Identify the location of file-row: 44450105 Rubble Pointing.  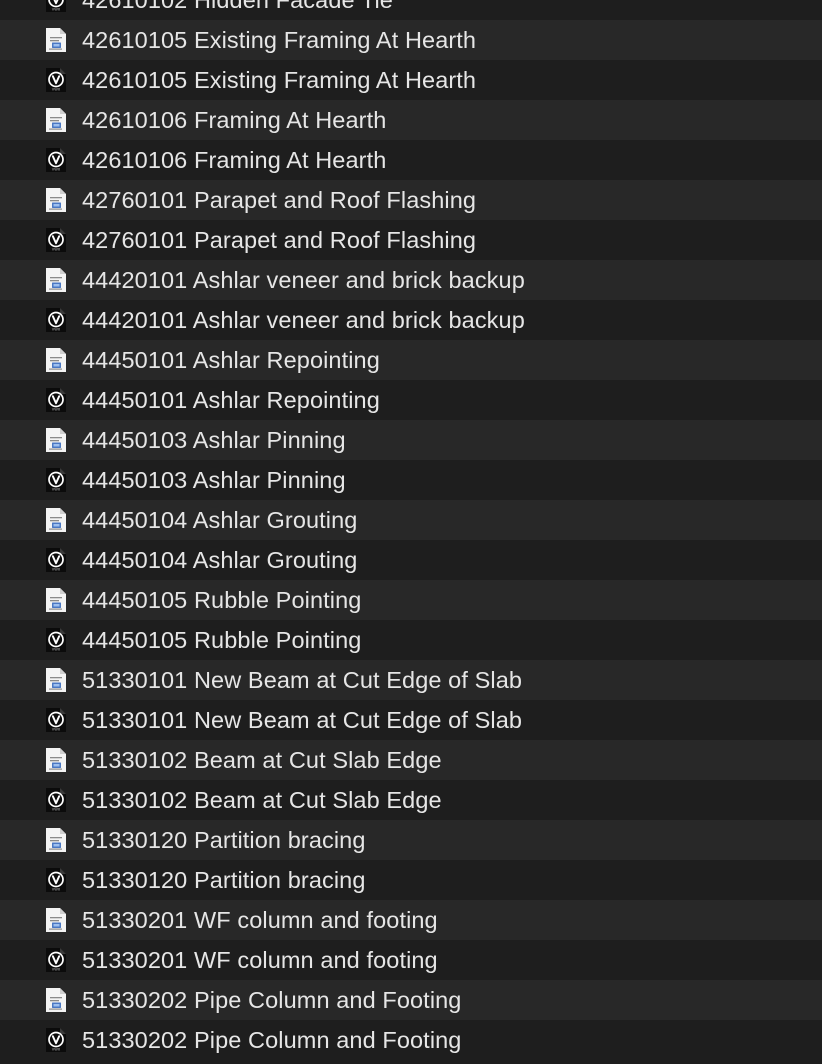
(411, 600).